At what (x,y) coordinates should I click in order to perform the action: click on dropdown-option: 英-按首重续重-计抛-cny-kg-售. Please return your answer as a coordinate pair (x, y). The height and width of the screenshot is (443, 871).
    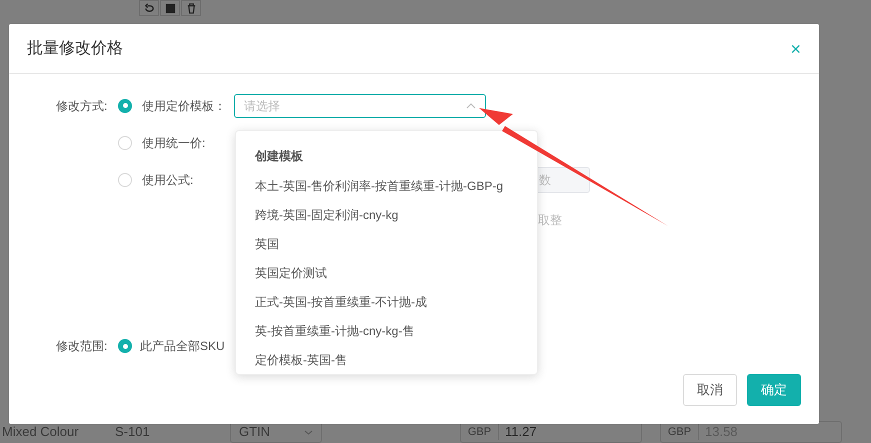
    Looking at the image, I should click on (386, 330).